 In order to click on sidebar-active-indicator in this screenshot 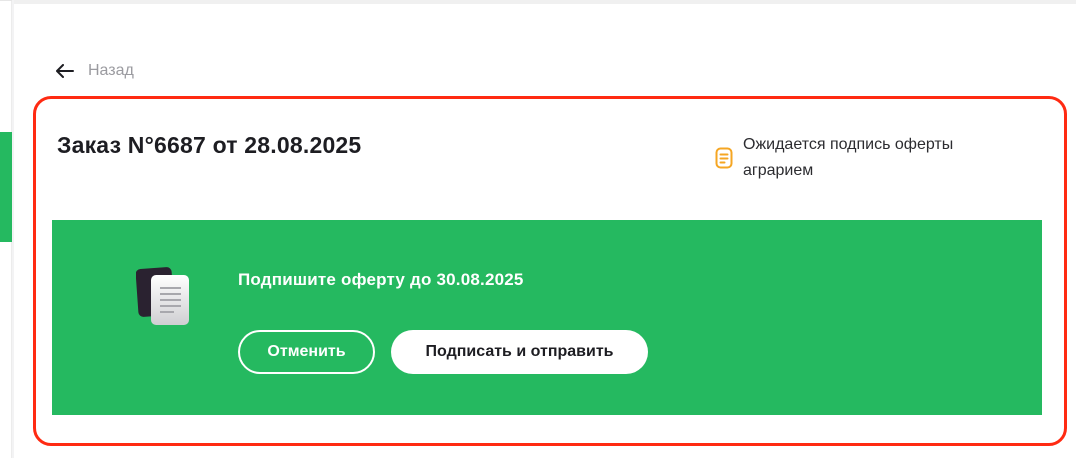, I will do `click(6, 187)`.